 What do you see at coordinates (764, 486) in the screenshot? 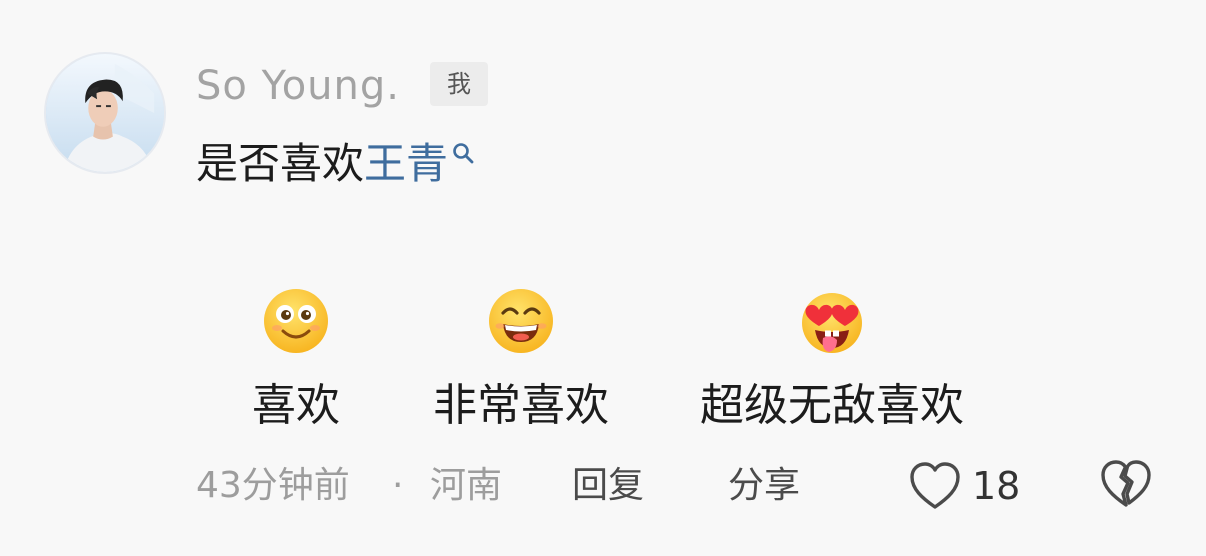
I see `share-button: 分享` at bounding box center [764, 486].